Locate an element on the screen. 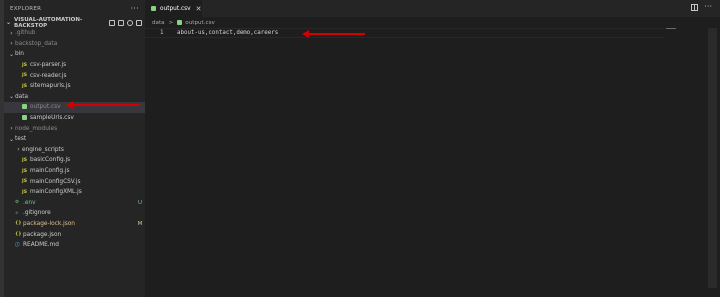  explorer-more-icon: ··· is located at coordinates (134, 8).